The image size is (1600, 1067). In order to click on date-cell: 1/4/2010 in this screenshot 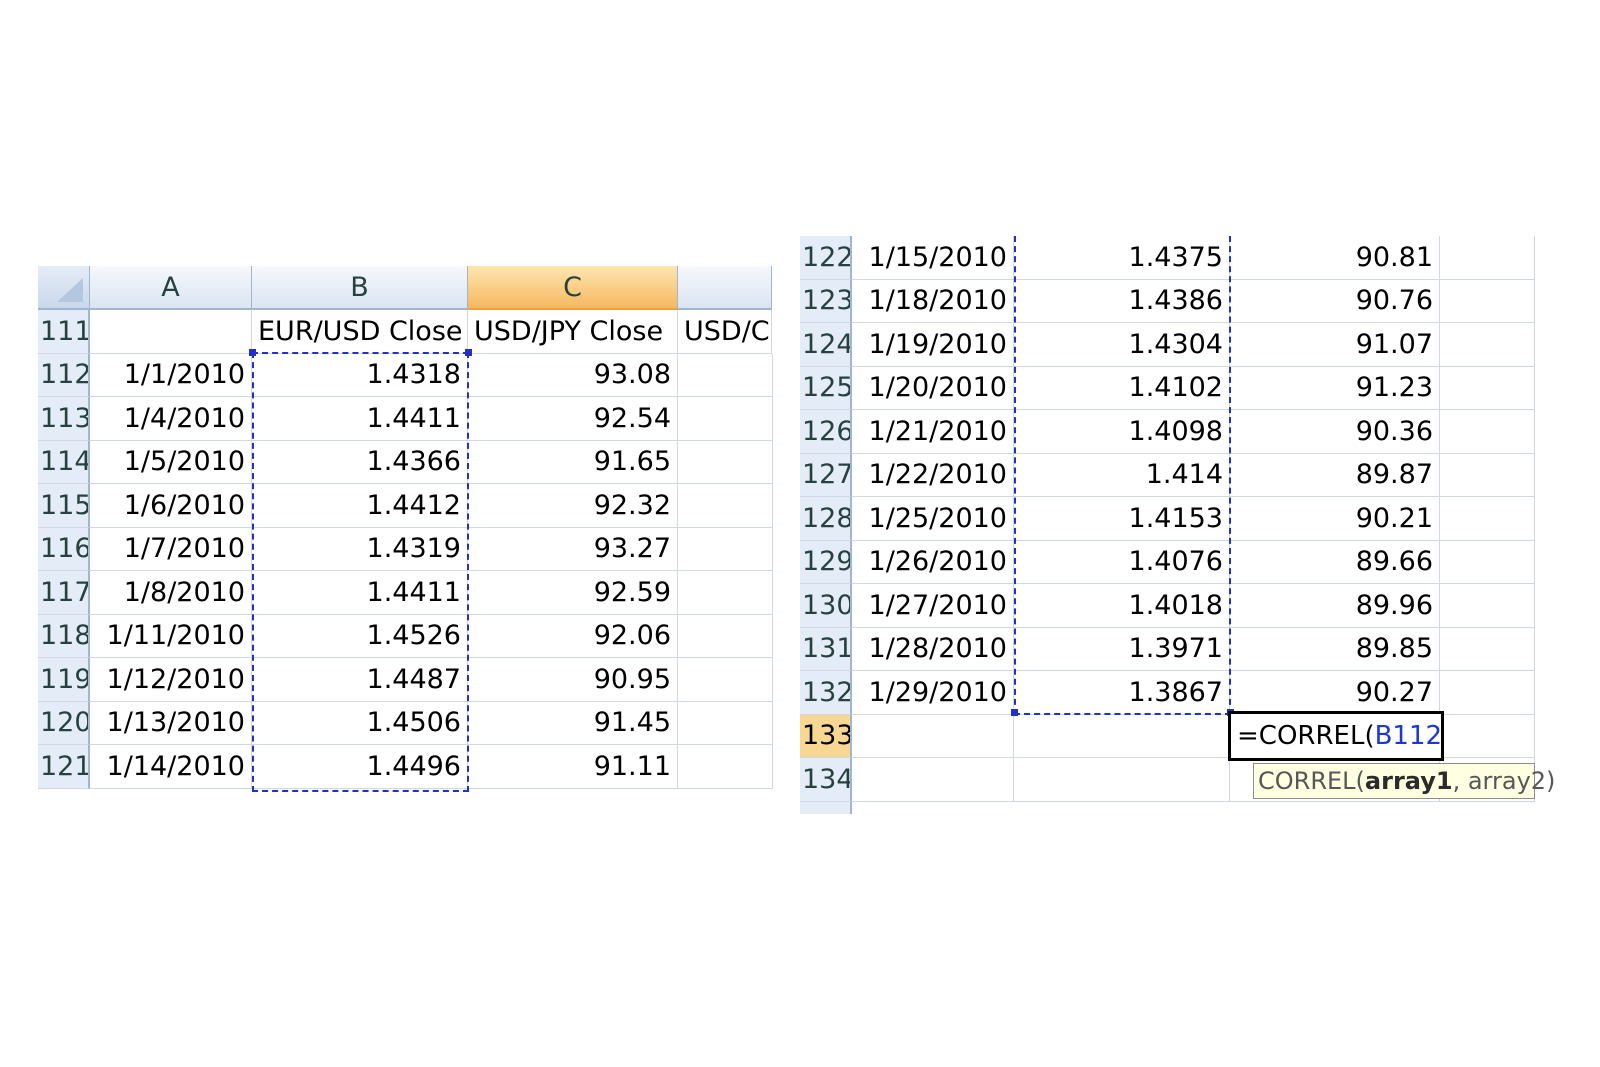, I will do `click(171, 419)`.